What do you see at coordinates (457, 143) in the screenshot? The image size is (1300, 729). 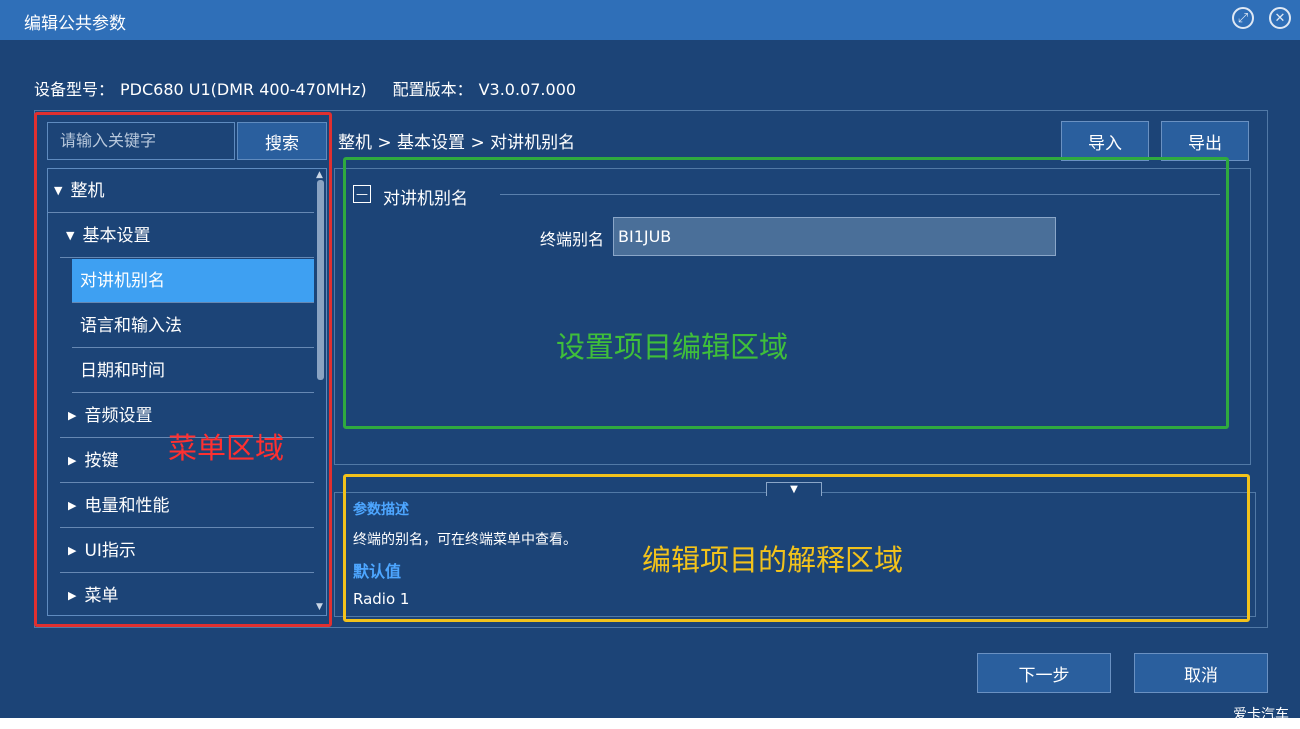 I see `breadcrumb: 整机 > 基本设置 > 对讲机别名` at bounding box center [457, 143].